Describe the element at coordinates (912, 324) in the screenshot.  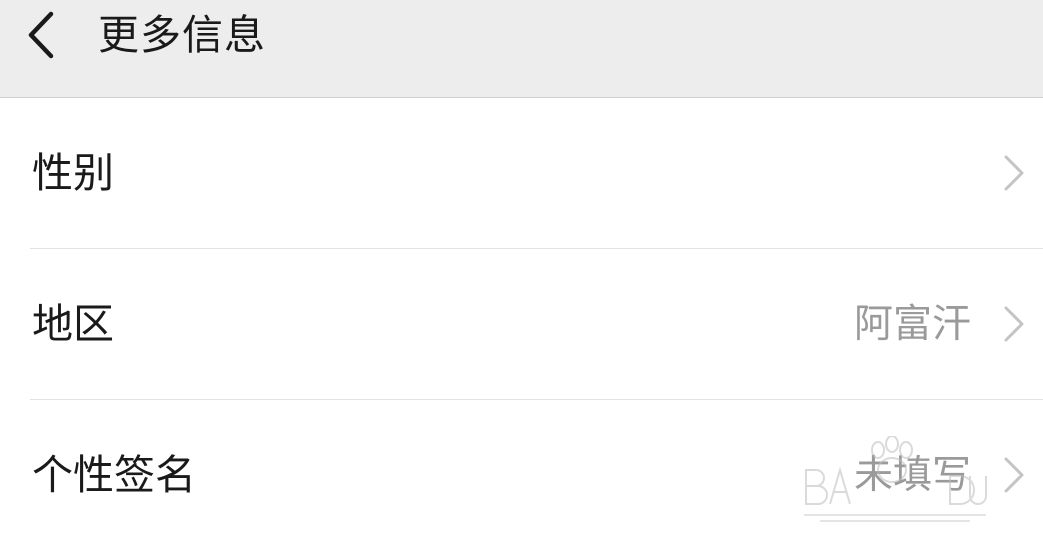
I see `list-item-value: 阿富汗` at that location.